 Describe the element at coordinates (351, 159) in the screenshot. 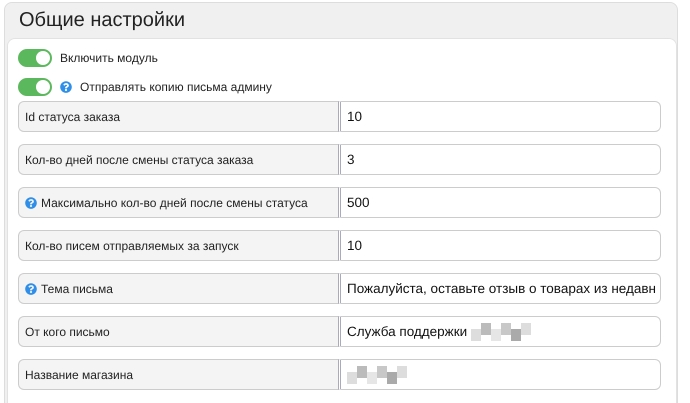

I see `field-value: 3` at that location.